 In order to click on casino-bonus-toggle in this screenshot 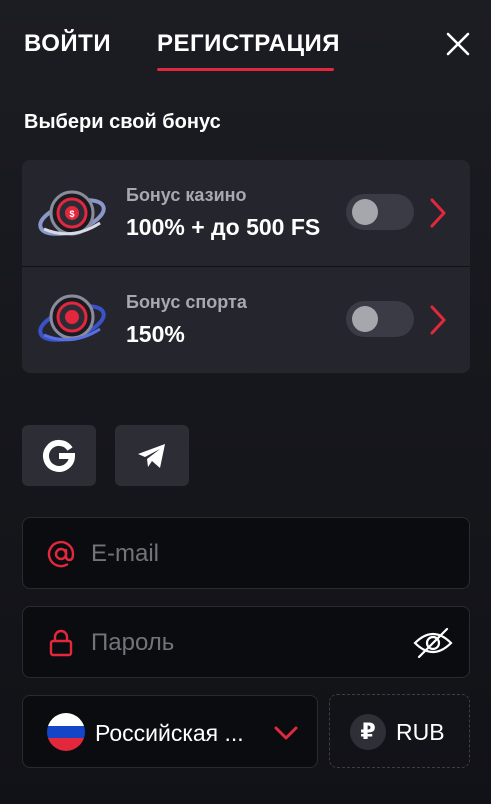, I will do `click(380, 212)`.